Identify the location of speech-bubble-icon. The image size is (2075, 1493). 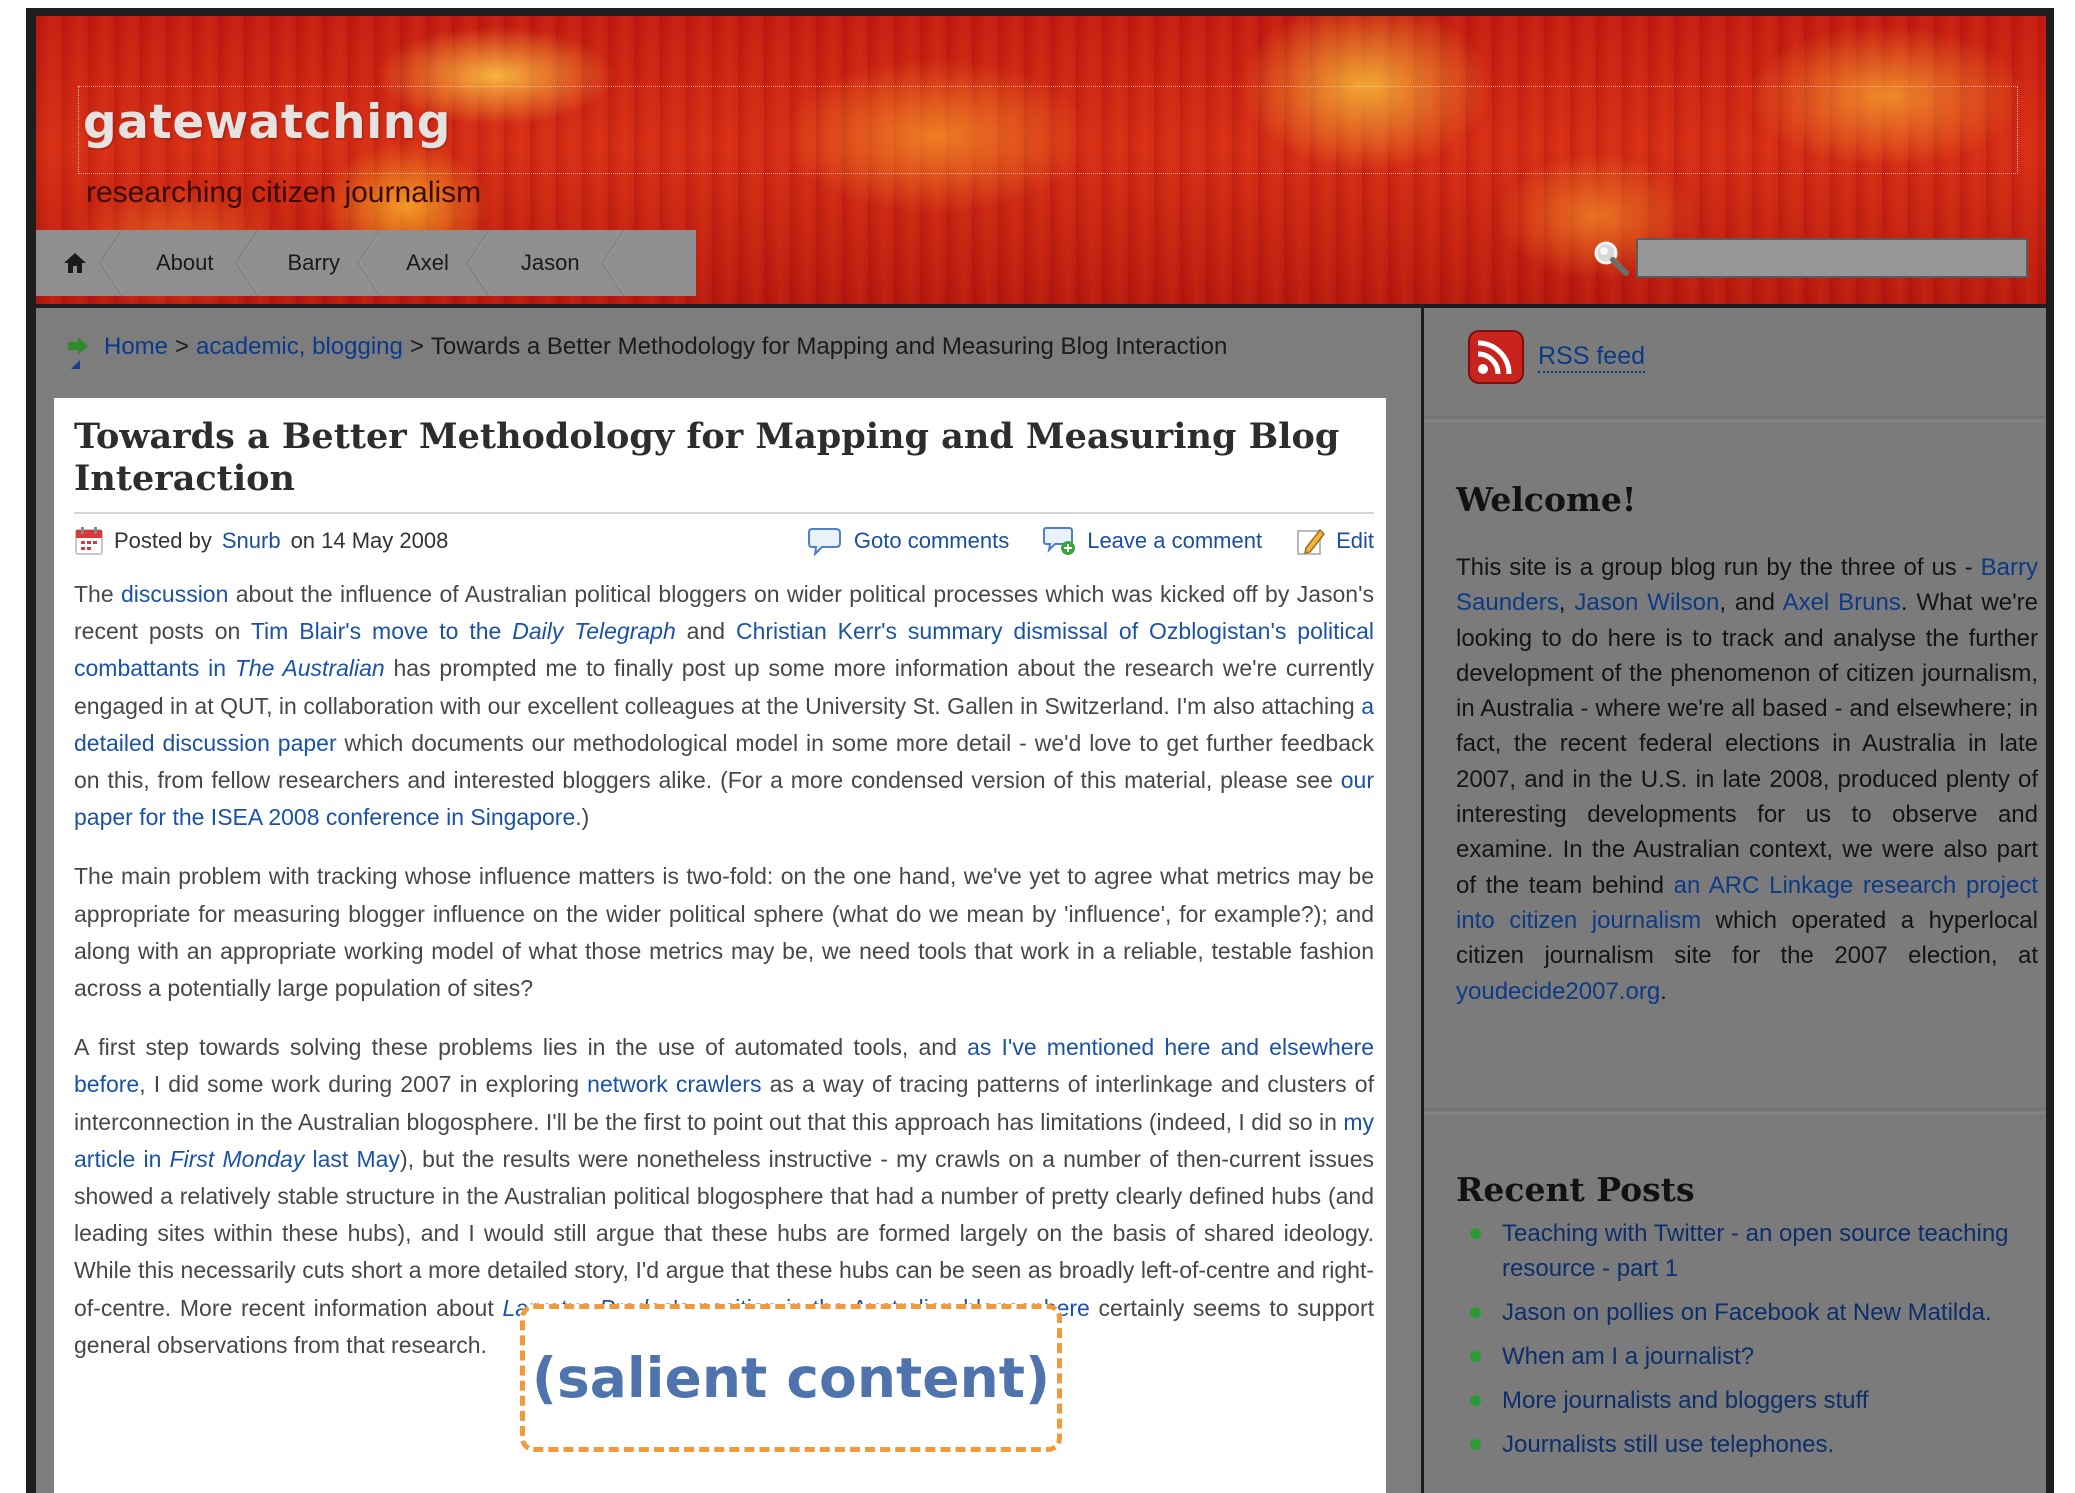
(824, 542).